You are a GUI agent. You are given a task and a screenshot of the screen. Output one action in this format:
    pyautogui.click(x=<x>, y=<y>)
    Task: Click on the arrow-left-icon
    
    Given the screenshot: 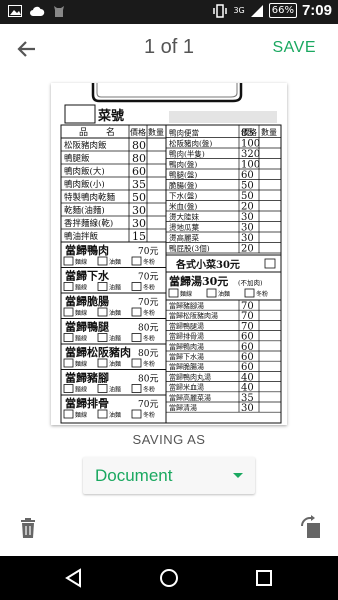 What is the action you would take?
    pyautogui.click(x=26, y=49)
    